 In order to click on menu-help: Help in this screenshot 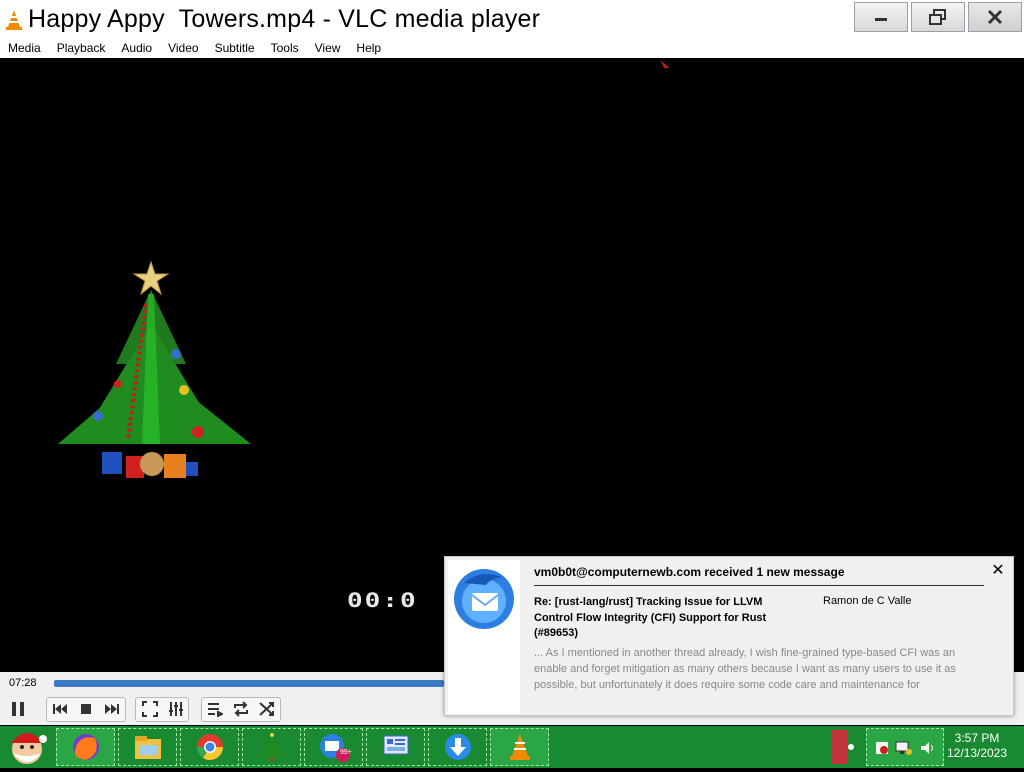, I will do `click(368, 48)`.